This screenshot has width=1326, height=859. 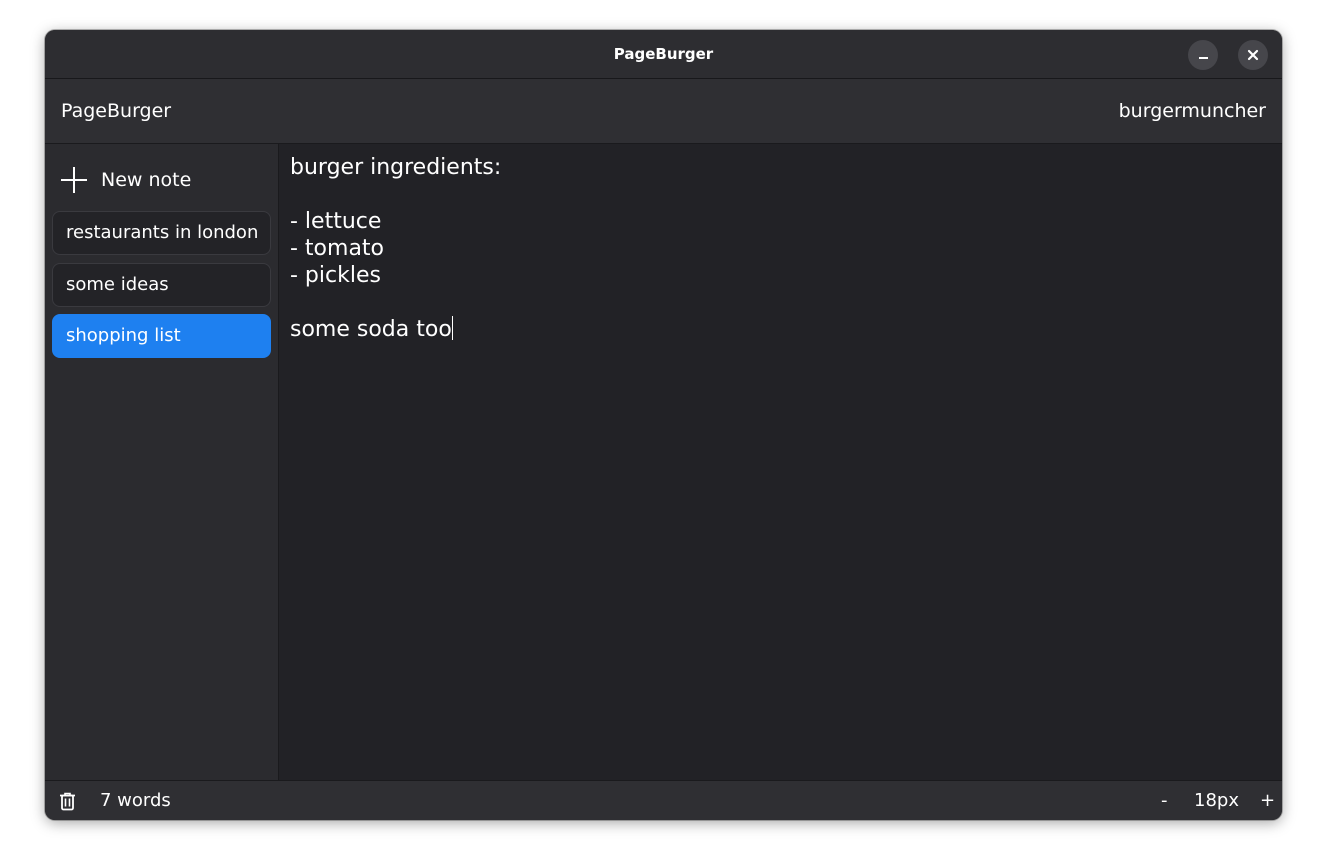 I want to click on decrease-font-size-button: -, so click(x=1164, y=800).